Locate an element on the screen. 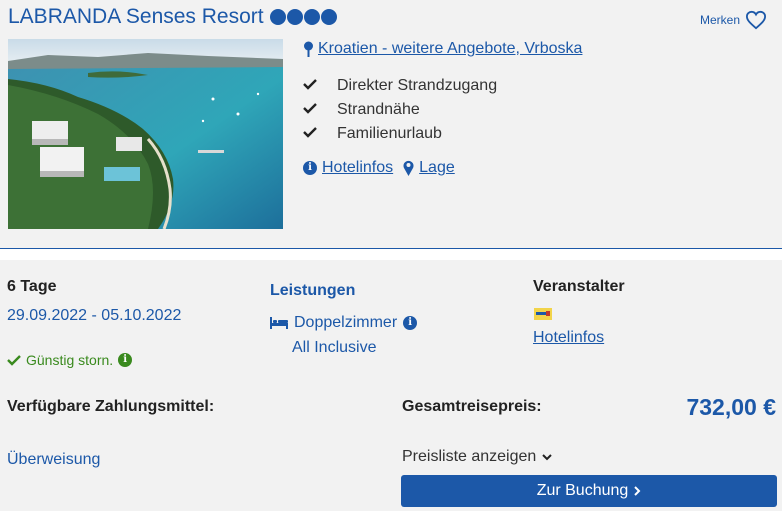 Image resolution: width=782 pixels, height=511 pixels. hotel-rating is located at coordinates (303, 17).